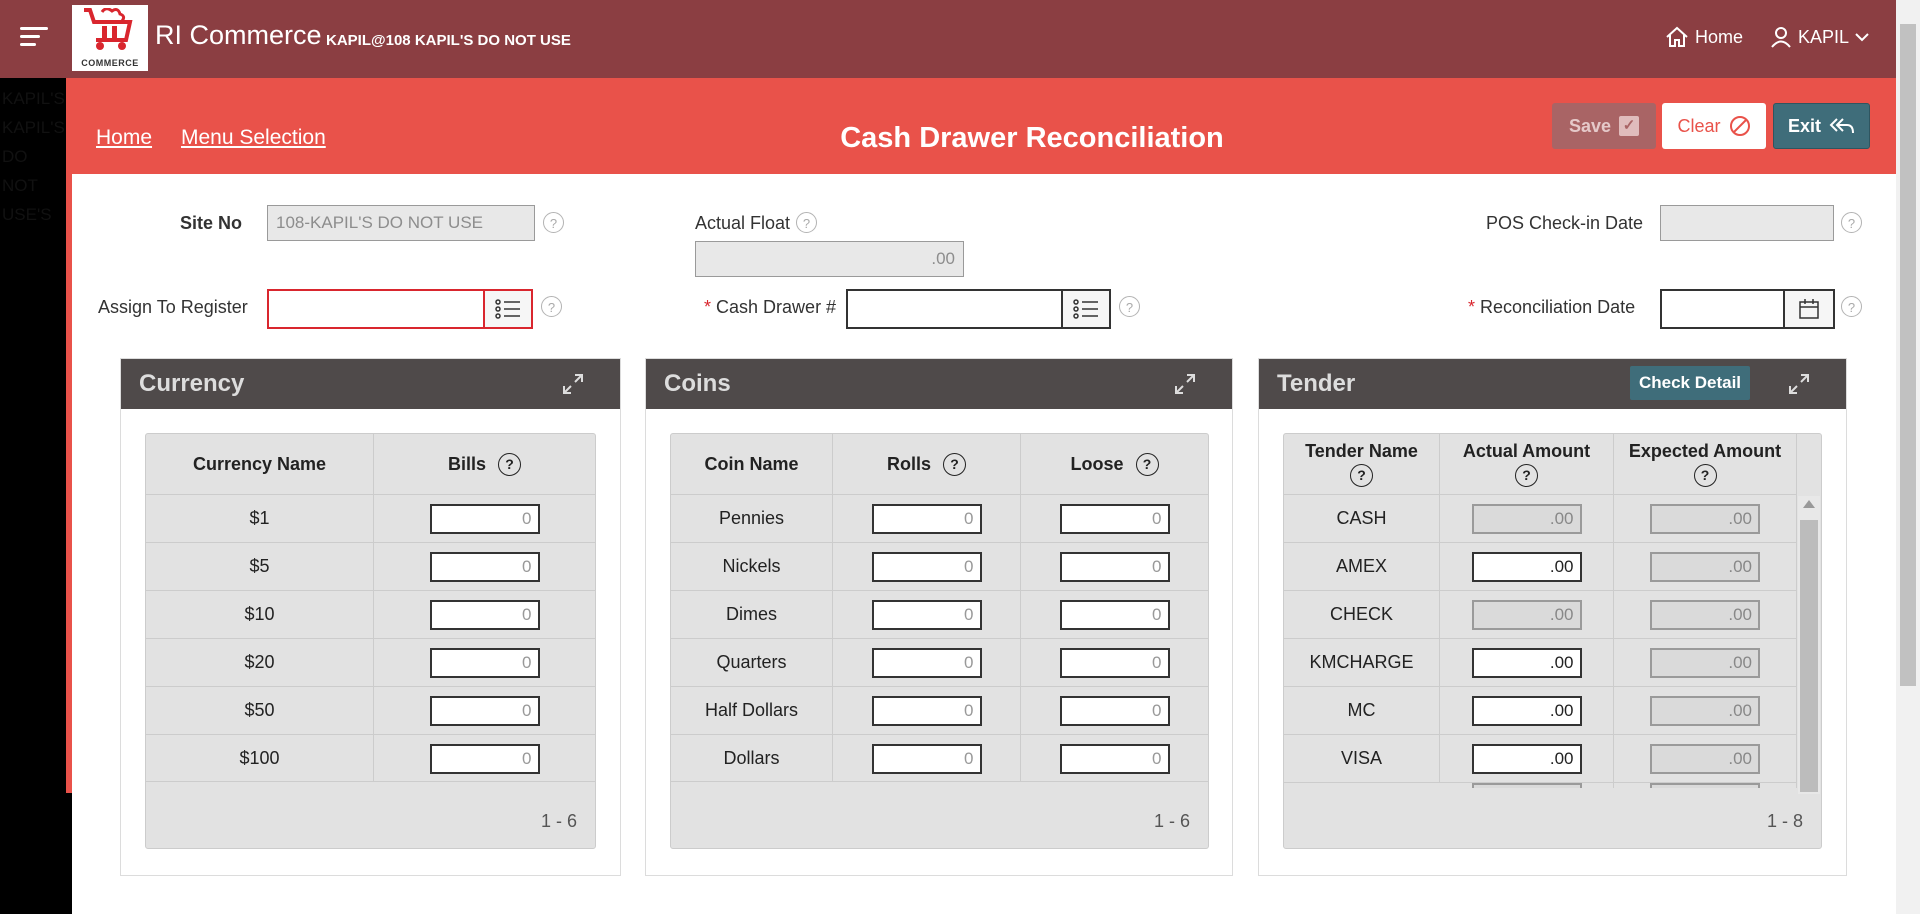 This screenshot has height=914, width=1920. I want to click on calendar-icon, so click(1808, 309).